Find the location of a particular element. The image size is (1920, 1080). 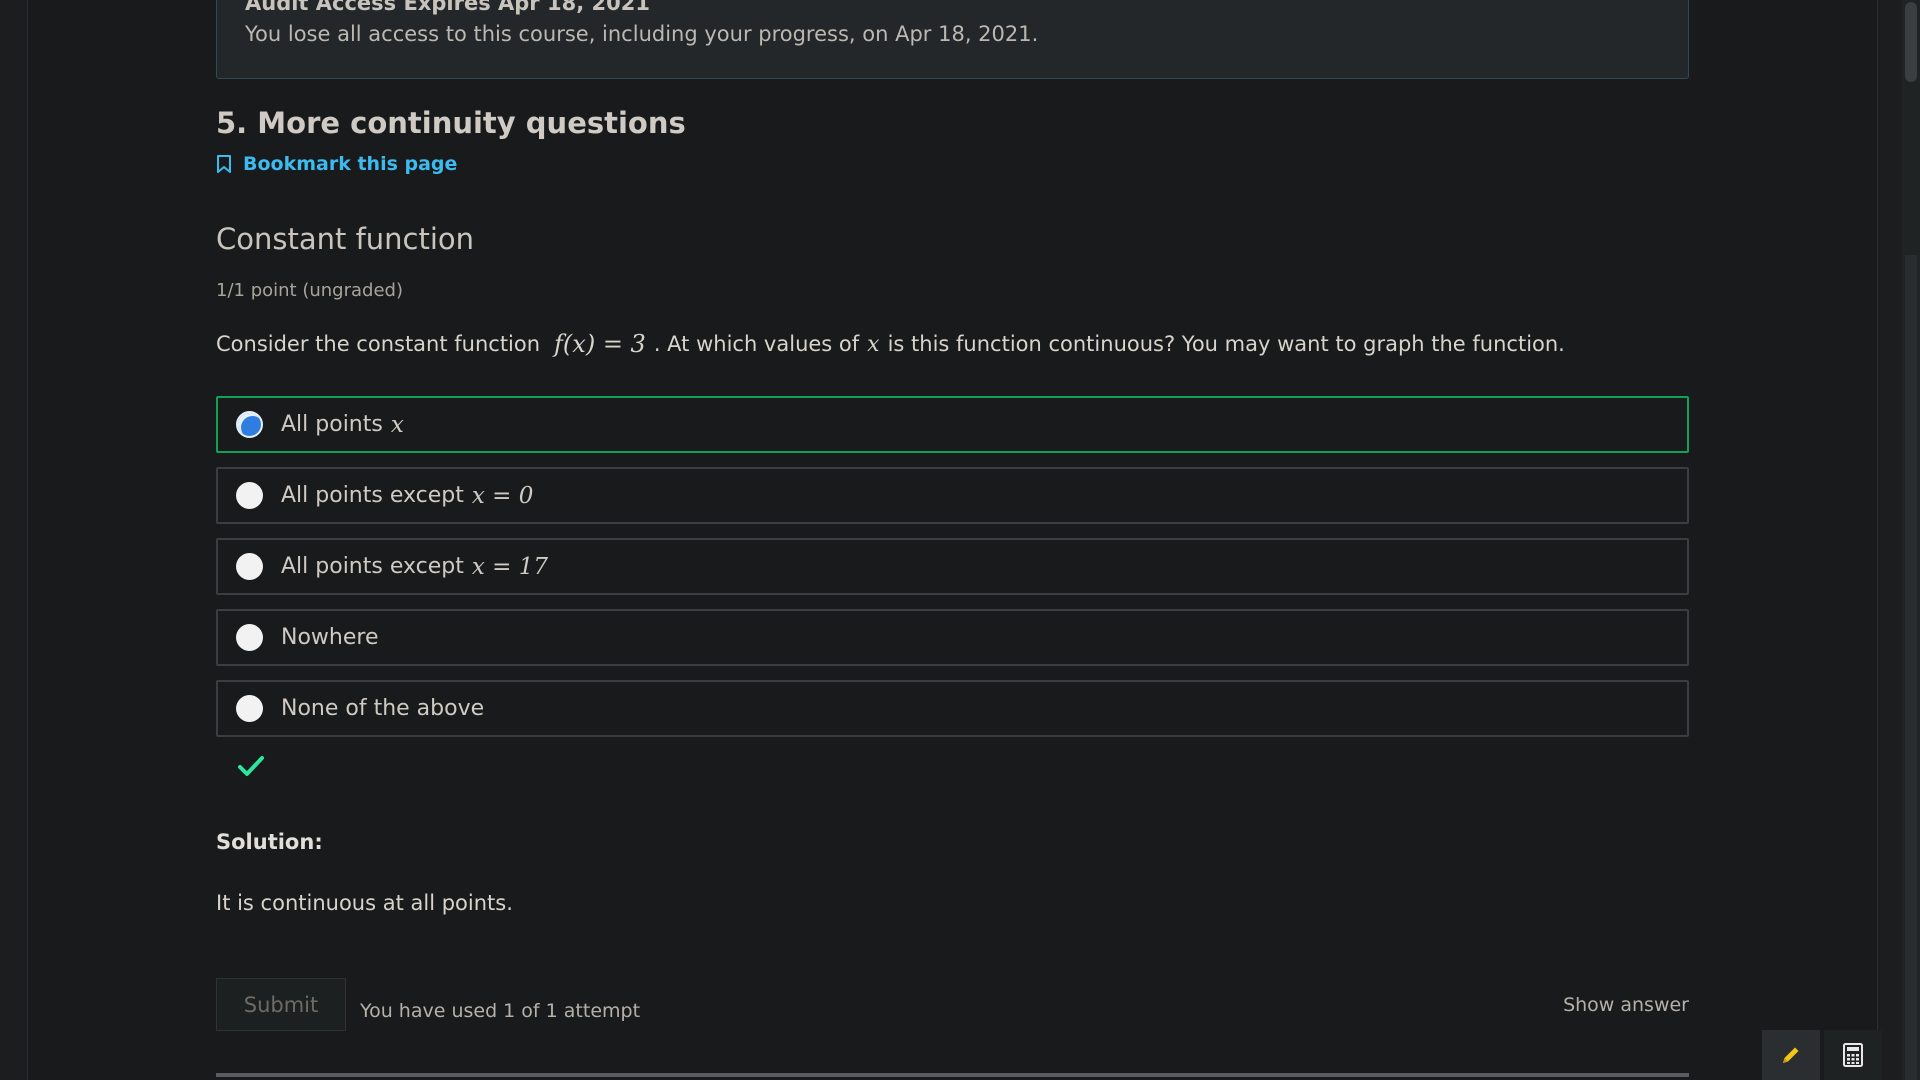

bookmark-button: Bookmark this page is located at coordinates (336, 164).